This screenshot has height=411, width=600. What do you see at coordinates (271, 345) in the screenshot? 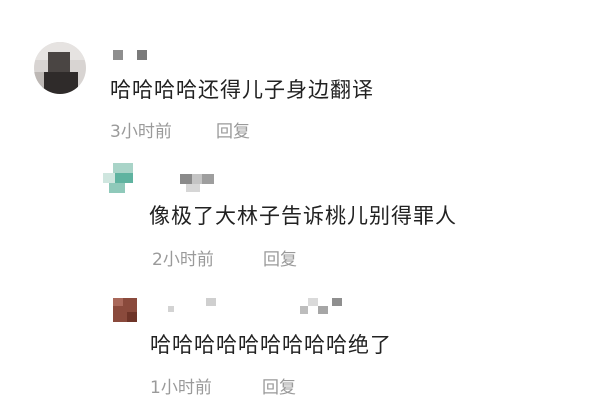
I see `comment-text: 哈哈哈哈哈哈哈哈哈绝了` at bounding box center [271, 345].